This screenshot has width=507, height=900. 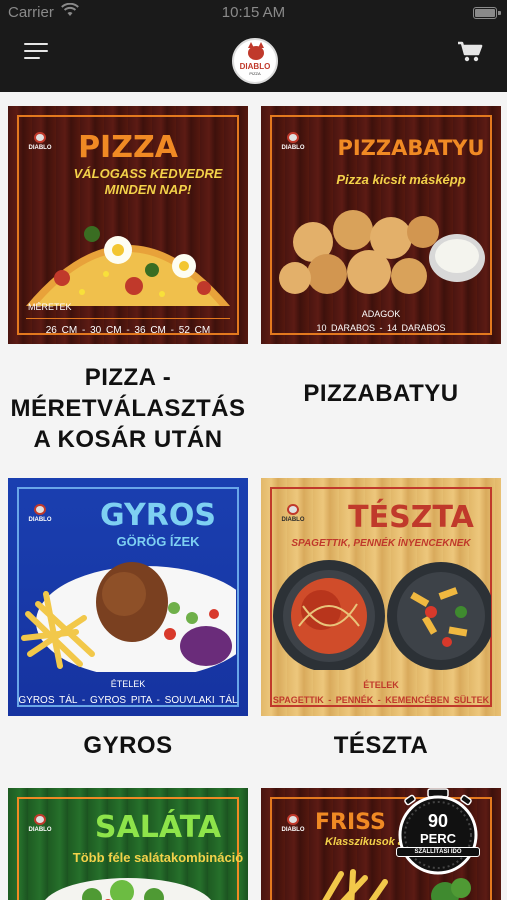 I want to click on brand-logo: DIABLO PIZZA, so click(x=255, y=61).